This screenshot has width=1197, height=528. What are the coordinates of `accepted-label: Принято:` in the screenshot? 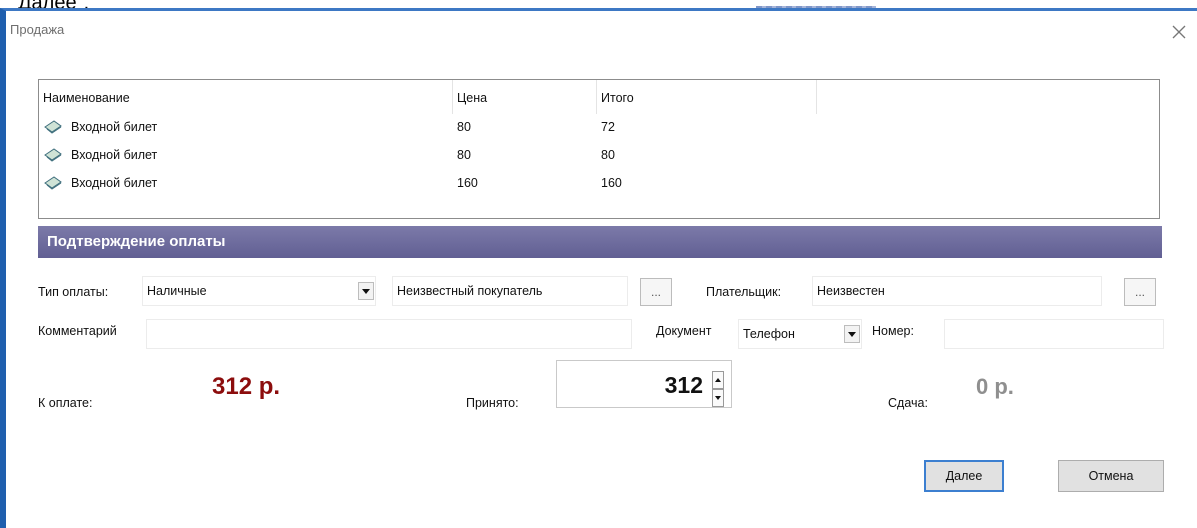 It's located at (492, 403).